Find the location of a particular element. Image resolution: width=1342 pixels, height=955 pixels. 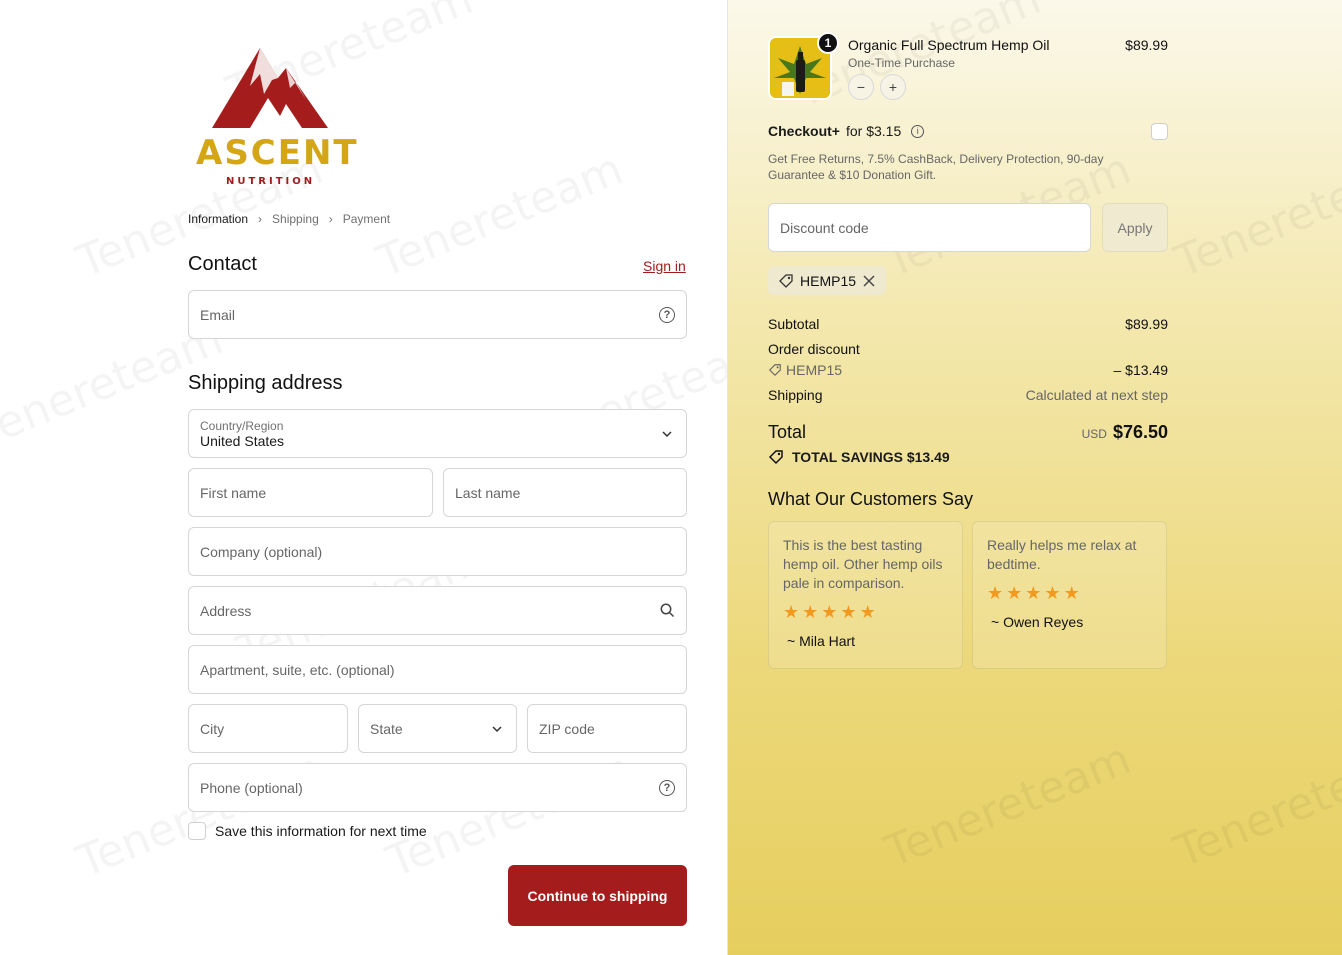

order-discount-row: Order discount is located at coordinates (968, 349).